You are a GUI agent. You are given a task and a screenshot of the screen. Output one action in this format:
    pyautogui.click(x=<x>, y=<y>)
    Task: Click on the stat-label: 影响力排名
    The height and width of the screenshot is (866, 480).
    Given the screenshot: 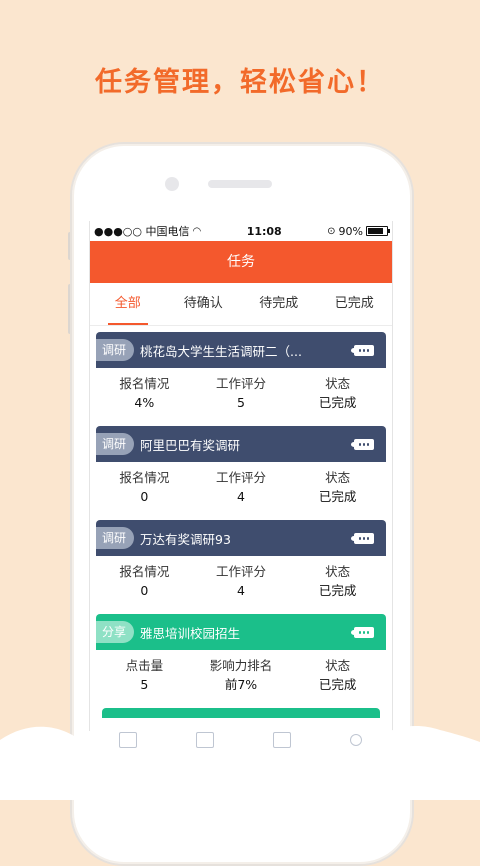 What is the action you would take?
    pyautogui.click(x=241, y=665)
    